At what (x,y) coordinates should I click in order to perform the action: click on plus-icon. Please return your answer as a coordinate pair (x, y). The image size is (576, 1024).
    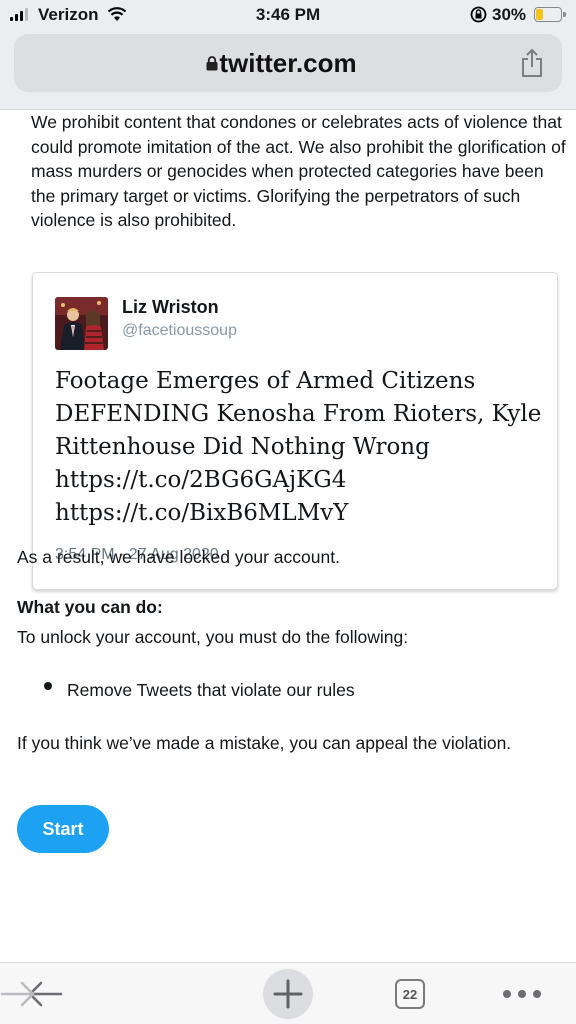
    Looking at the image, I should click on (288, 994).